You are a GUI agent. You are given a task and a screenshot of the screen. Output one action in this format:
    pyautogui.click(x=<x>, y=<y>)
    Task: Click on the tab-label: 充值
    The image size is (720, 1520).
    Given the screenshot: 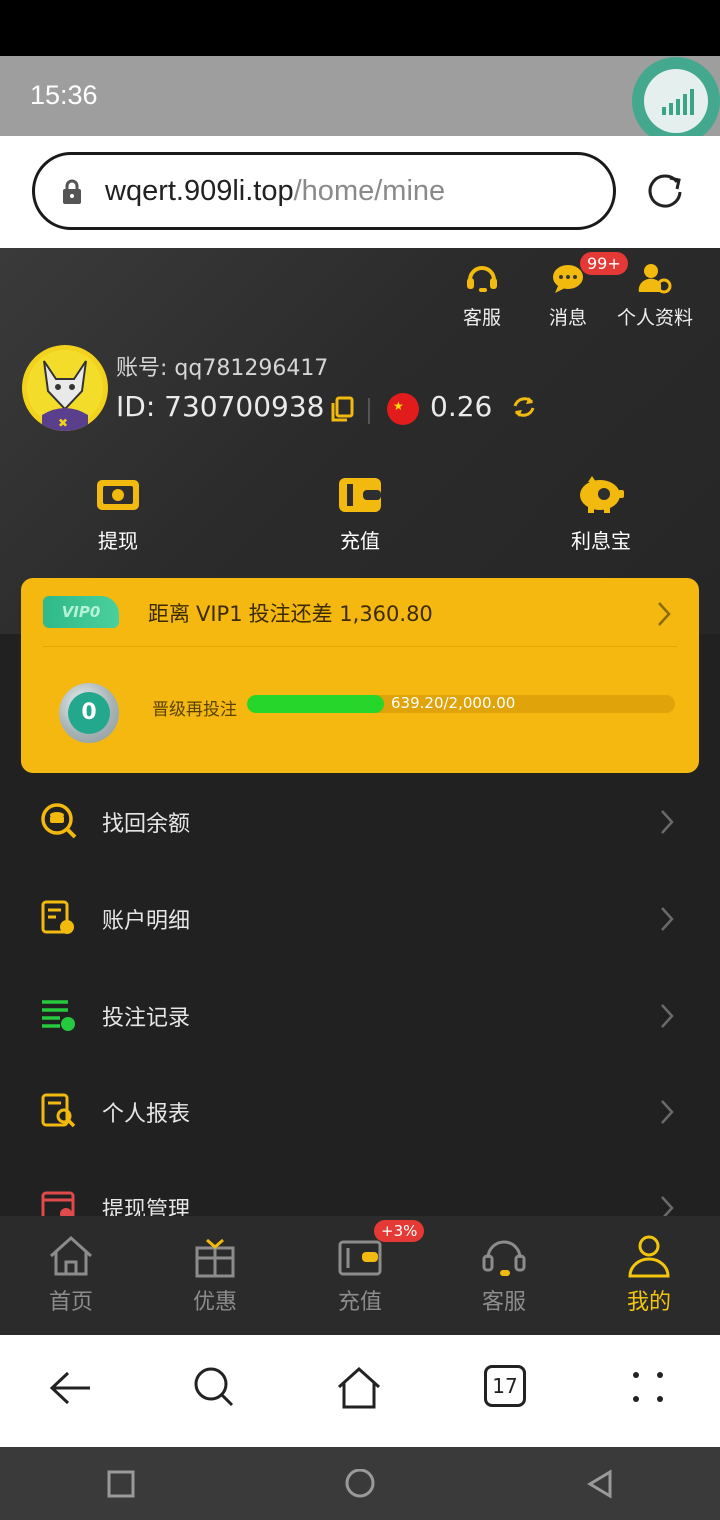 What is the action you would take?
    pyautogui.click(x=359, y=1302)
    